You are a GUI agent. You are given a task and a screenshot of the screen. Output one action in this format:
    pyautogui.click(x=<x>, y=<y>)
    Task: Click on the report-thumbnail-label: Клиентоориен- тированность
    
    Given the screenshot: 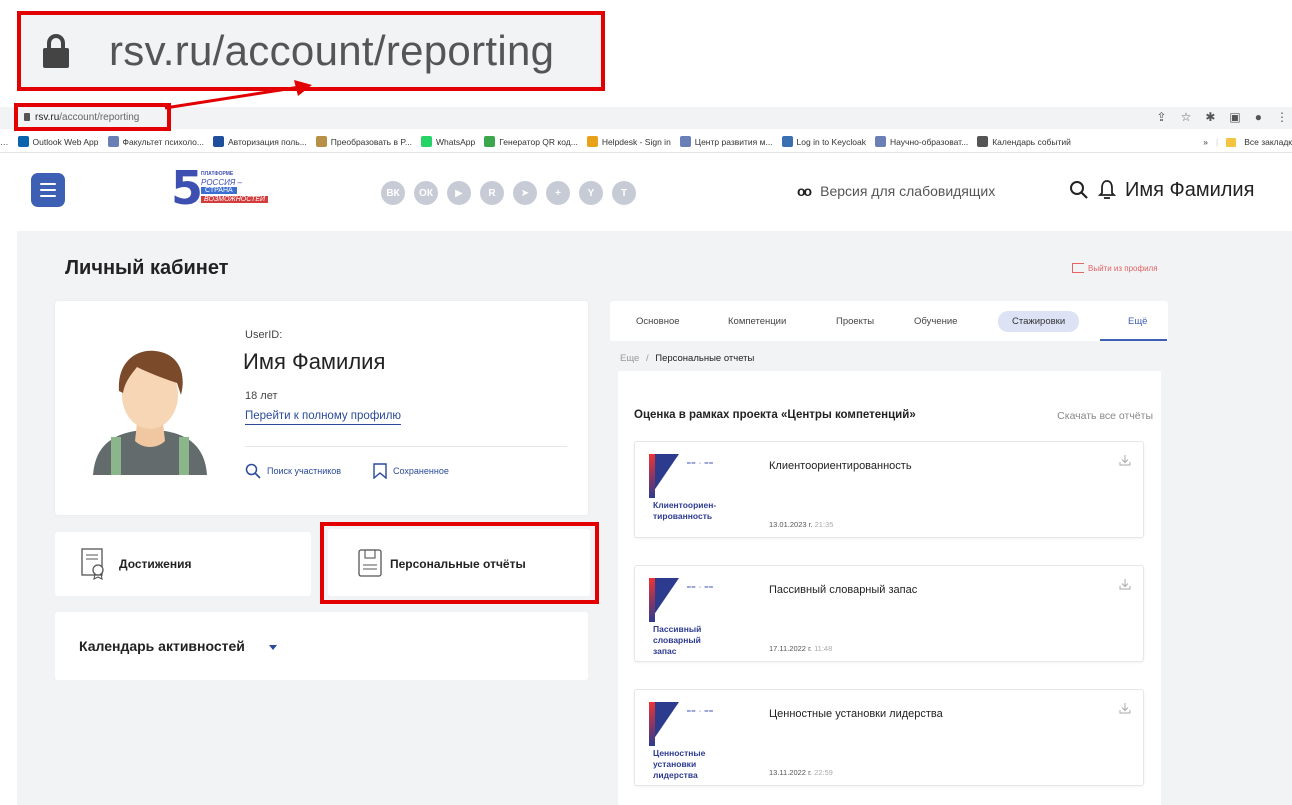 What is the action you would take?
    pyautogui.click(x=685, y=510)
    